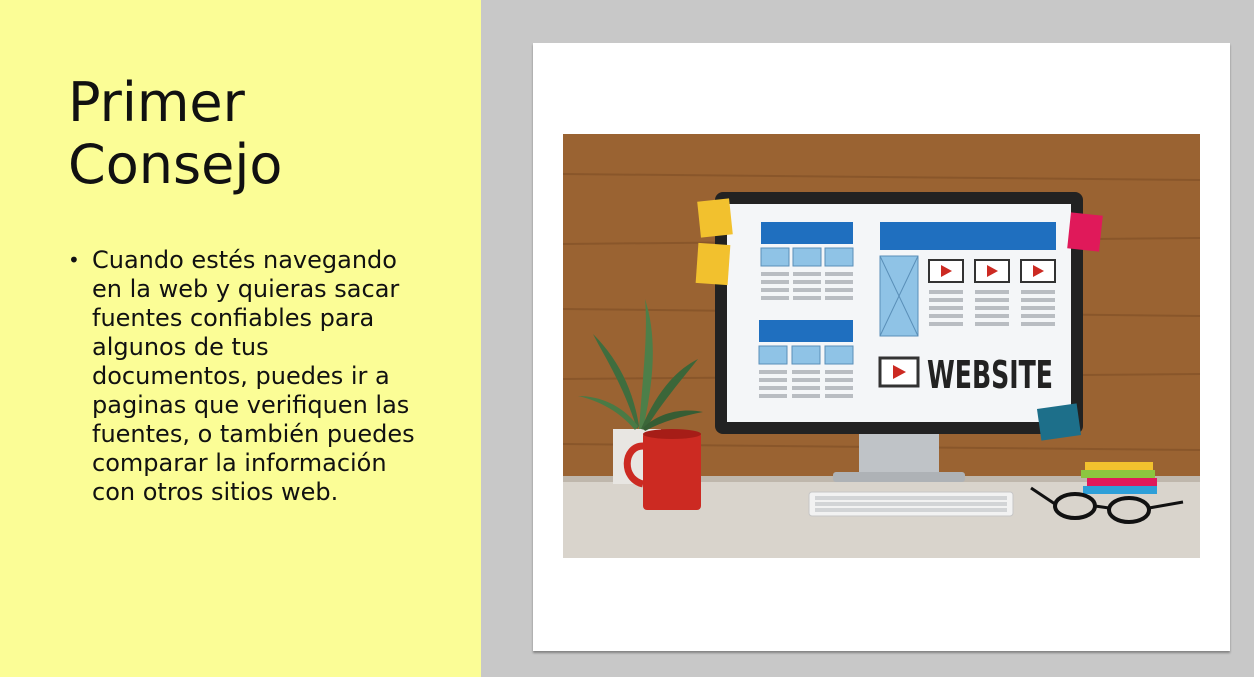 This screenshot has height=677, width=1254. I want to click on keyboard-icon, so click(911, 504).